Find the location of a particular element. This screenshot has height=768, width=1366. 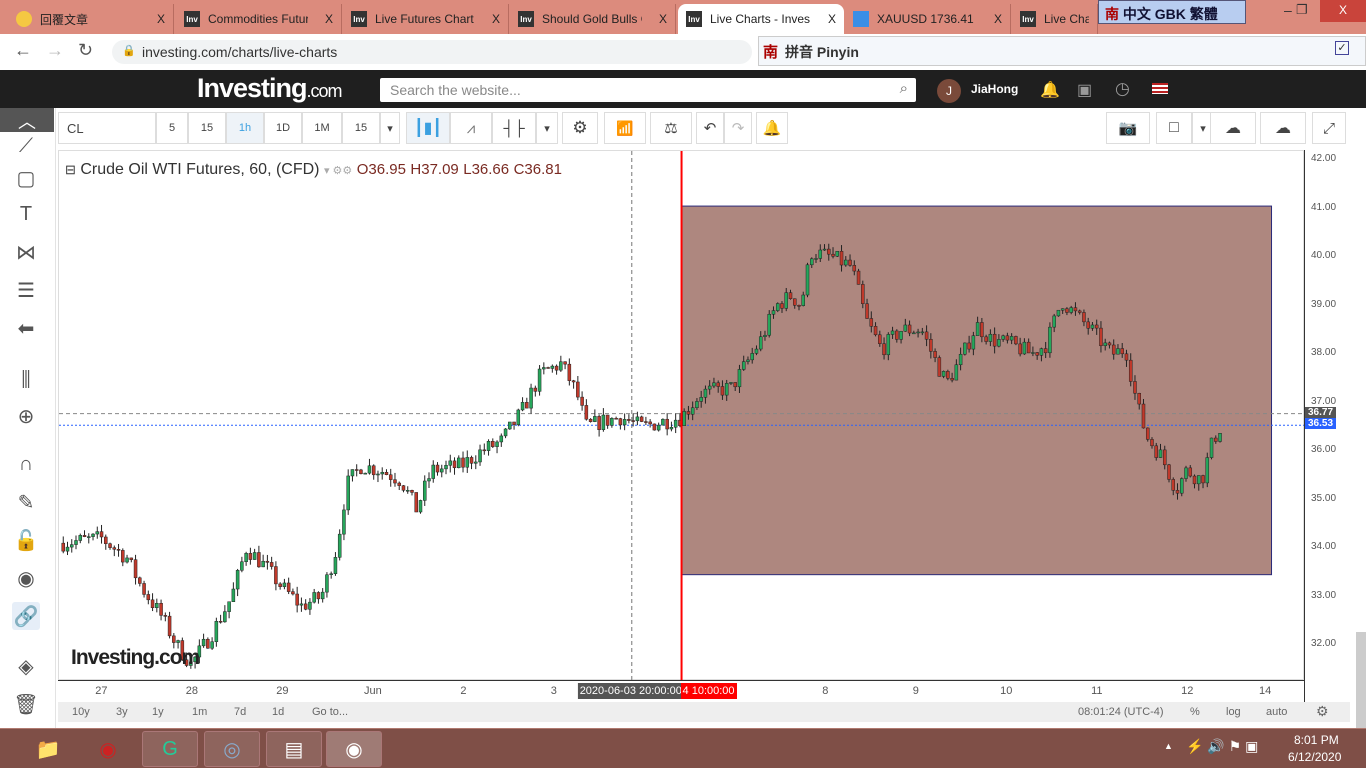

chart-type-dropdown-icon: ▾ is located at coordinates (547, 128).